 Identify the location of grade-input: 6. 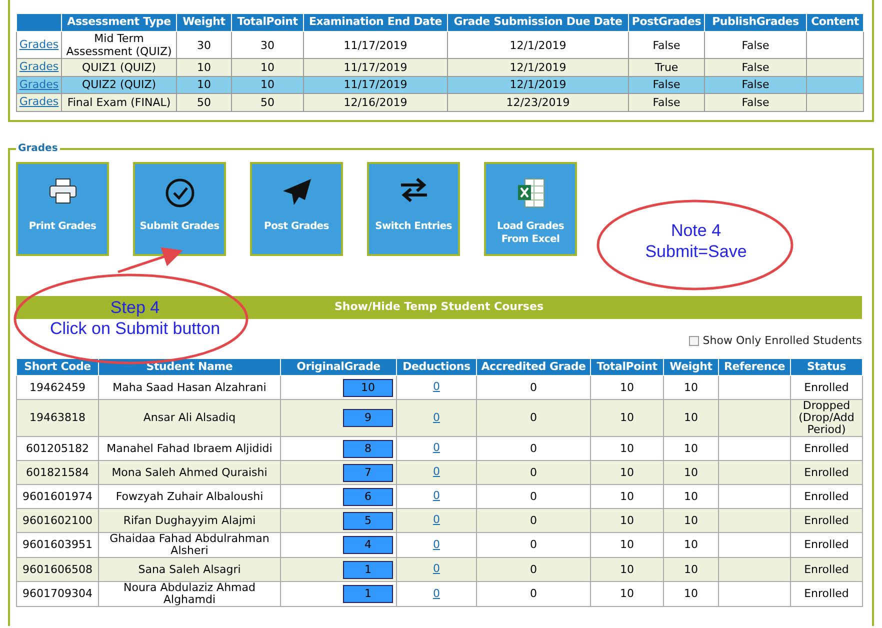
(368, 497).